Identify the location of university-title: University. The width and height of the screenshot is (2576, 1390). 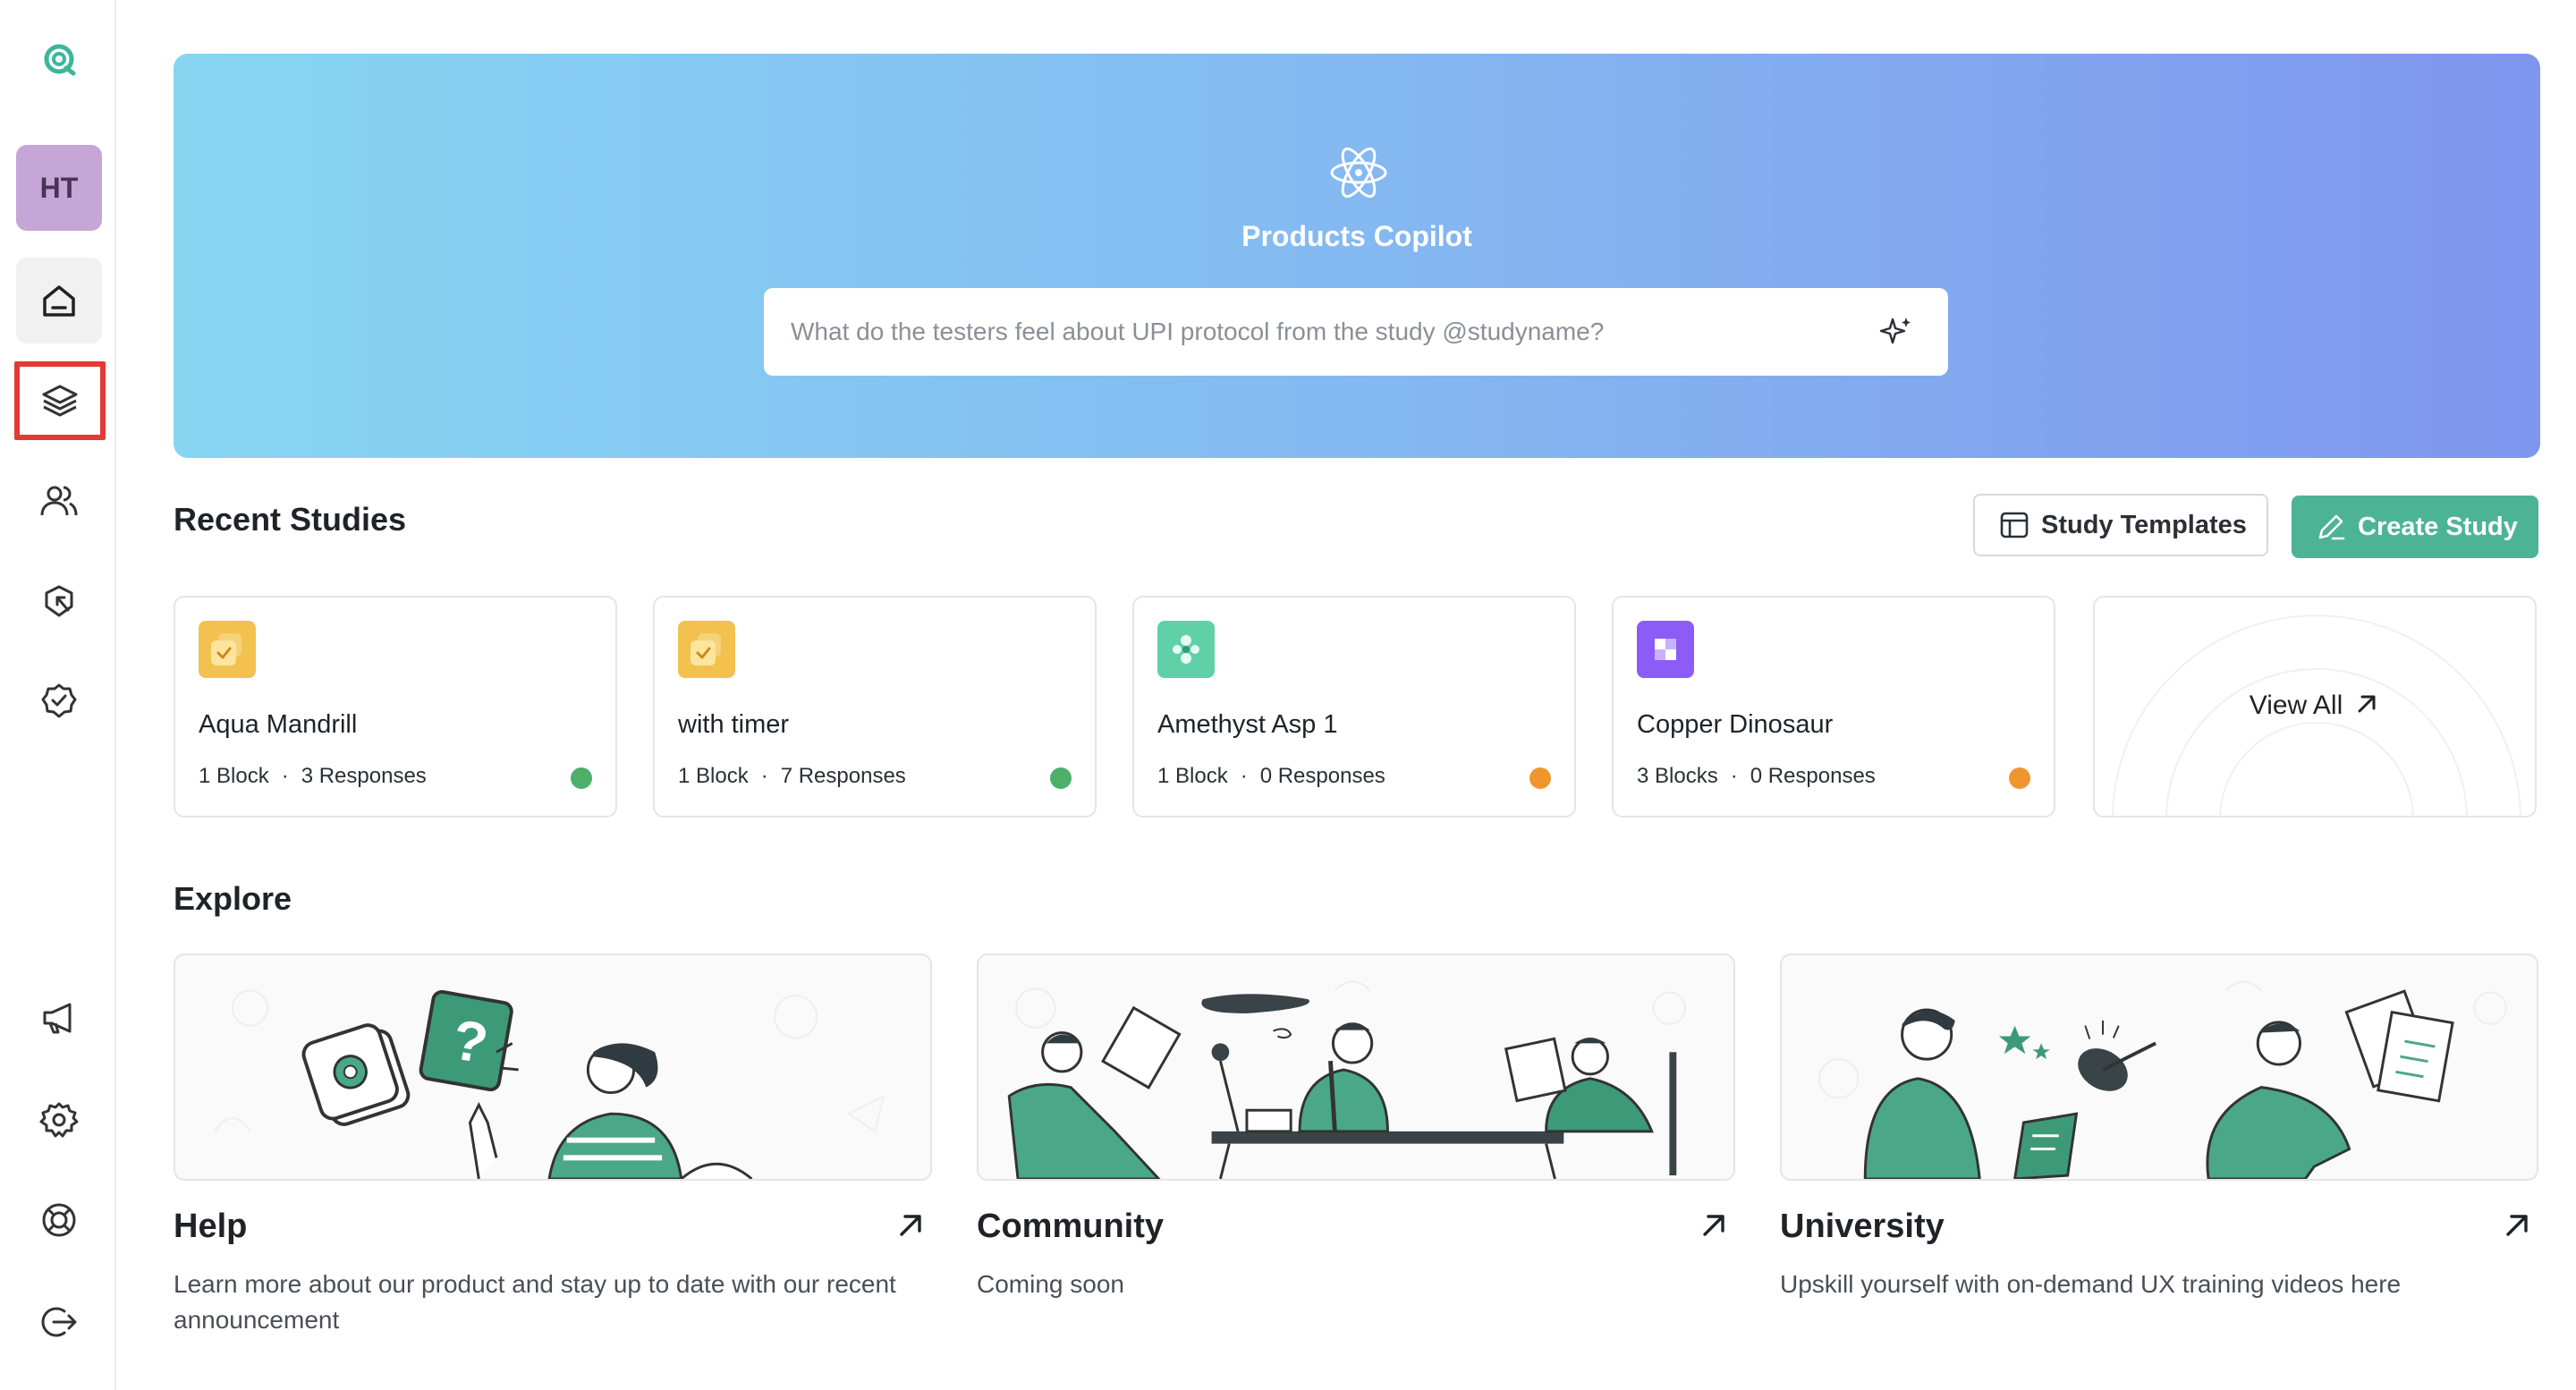
(1862, 1227).